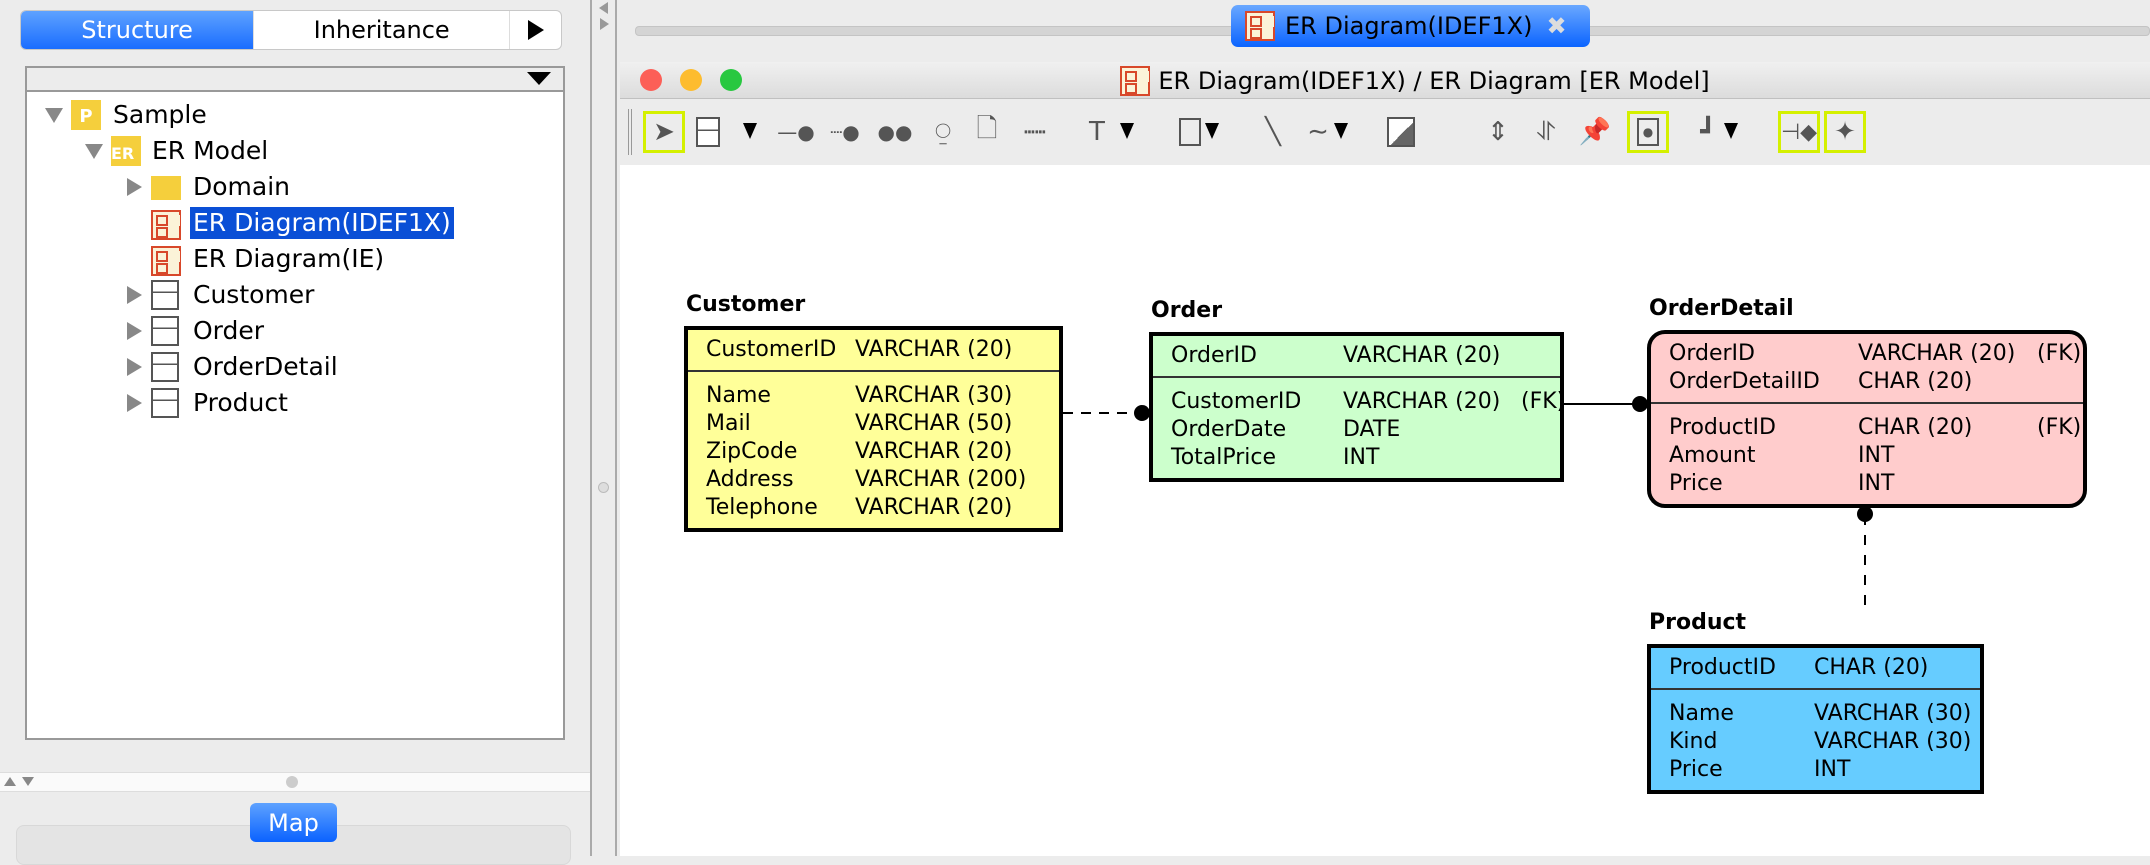  Describe the element at coordinates (1097, 132) in the screenshot. I see `text-tool: T` at that location.